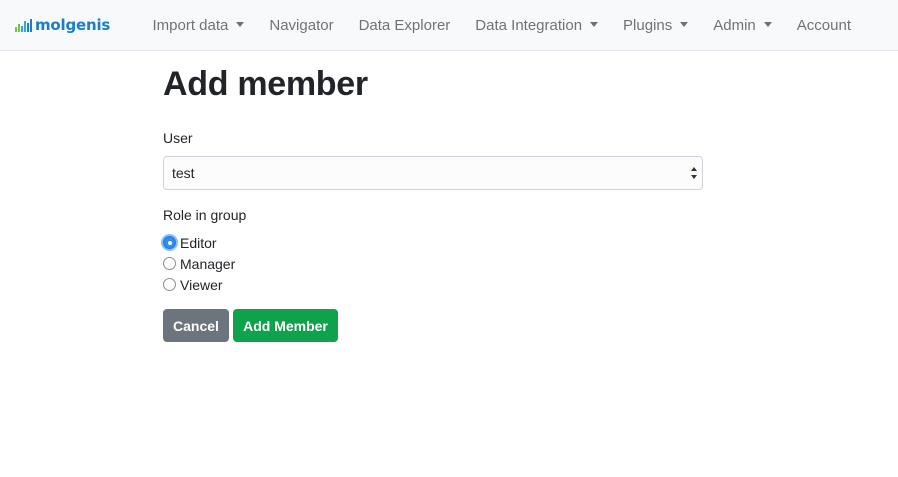 The image size is (898, 477). Describe the element at coordinates (285, 325) in the screenshot. I see `add-member-button: Add Member` at that location.